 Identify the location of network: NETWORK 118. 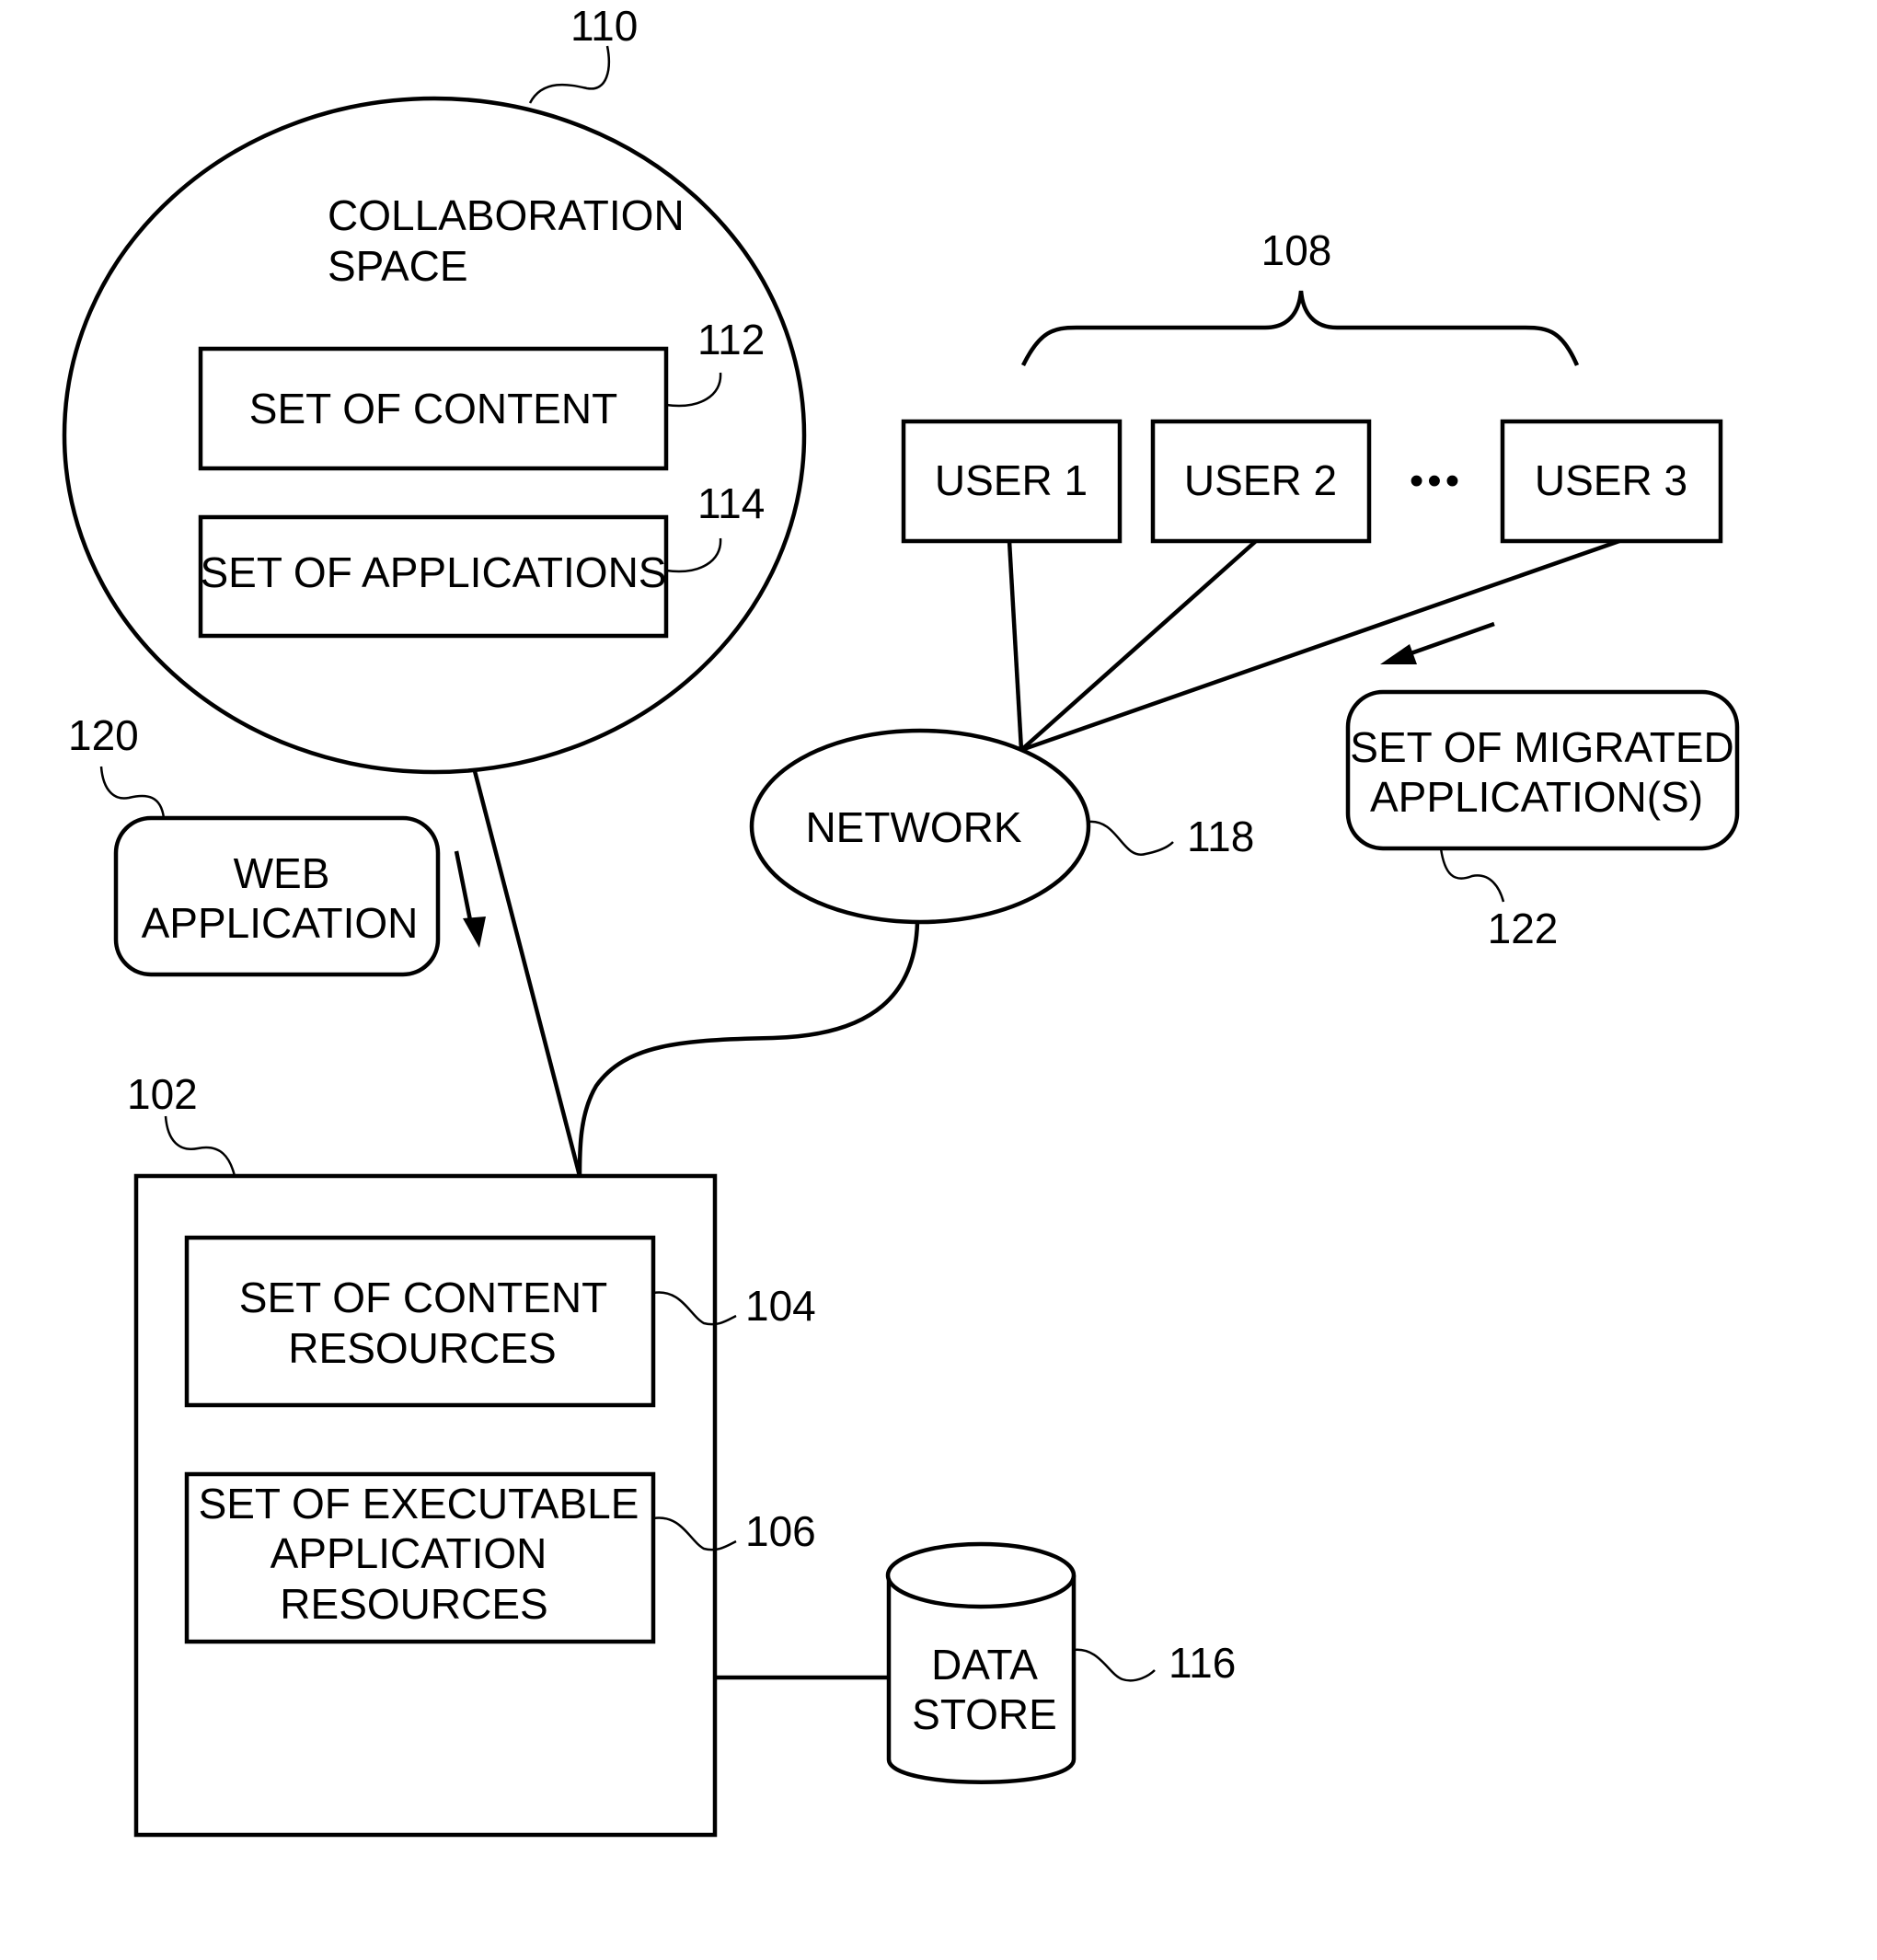
(1001, 826).